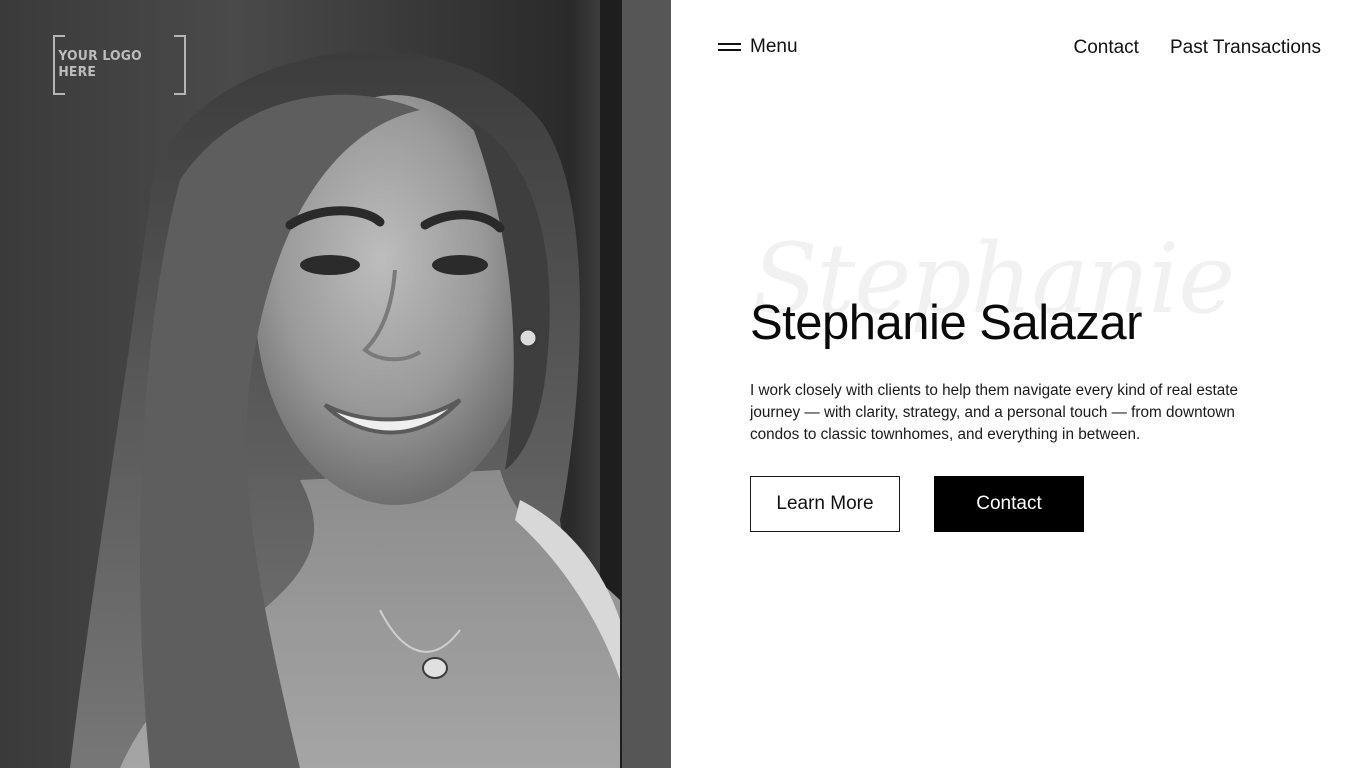 This screenshot has height=768, width=1366. What do you see at coordinates (774, 46) in the screenshot?
I see `menu-label: Menu` at bounding box center [774, 46].